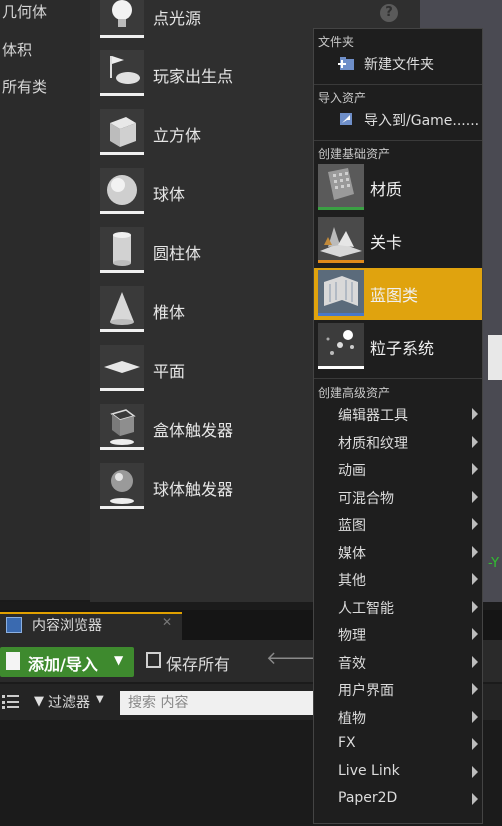  What do you see at coordinates (167, 622) in the screenshot?
I see `close-icon: ✕` at bounding box center [167, 622].